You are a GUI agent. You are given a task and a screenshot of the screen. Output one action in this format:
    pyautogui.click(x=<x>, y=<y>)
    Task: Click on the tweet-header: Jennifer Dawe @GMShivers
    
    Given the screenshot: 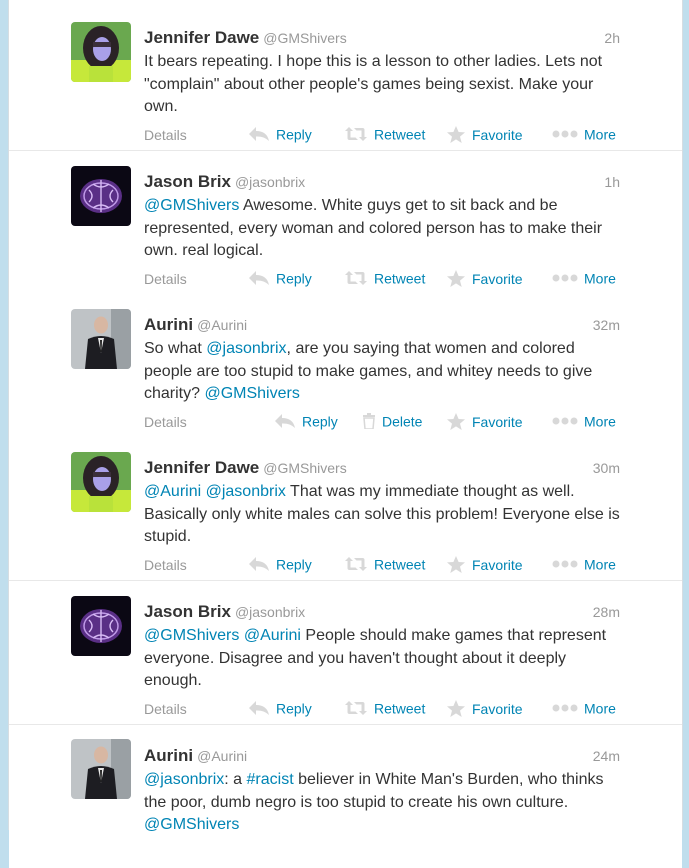 What is the action you would take?
    pyautogui.click(x=245, y=468)
    